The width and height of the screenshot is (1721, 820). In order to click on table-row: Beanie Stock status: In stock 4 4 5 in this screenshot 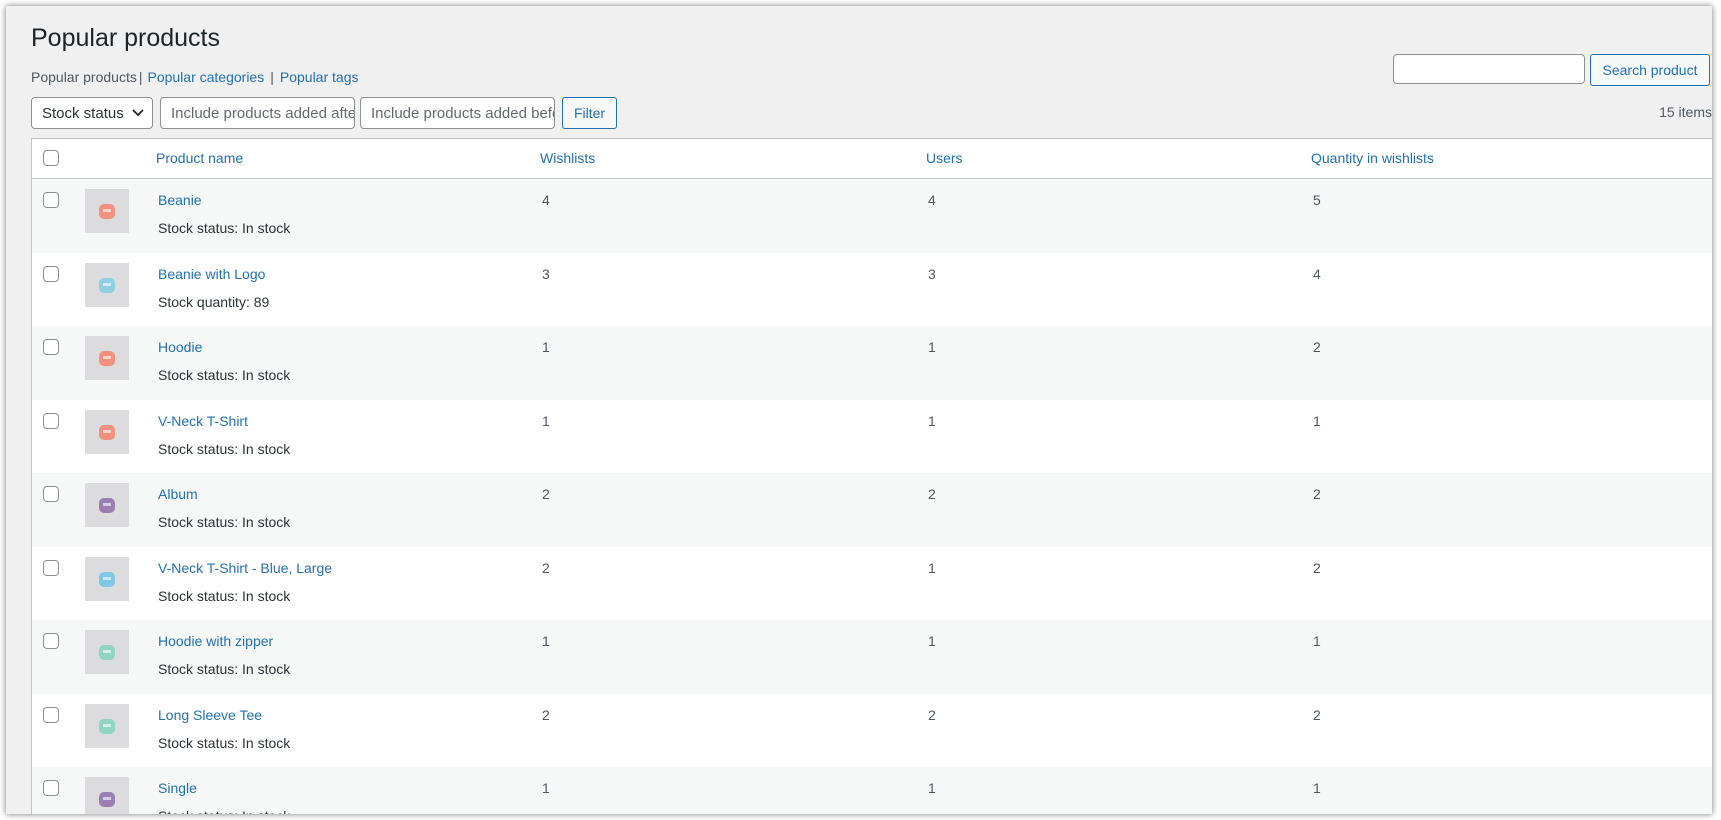, I will do `click(872, 216)`.